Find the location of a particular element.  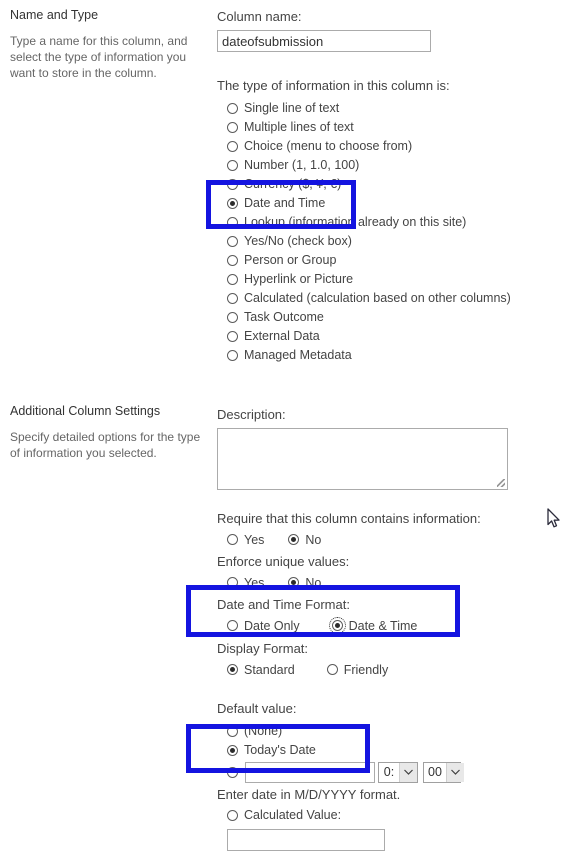

date-and-time-option: Date & Time is located at coordinates (370, 625).